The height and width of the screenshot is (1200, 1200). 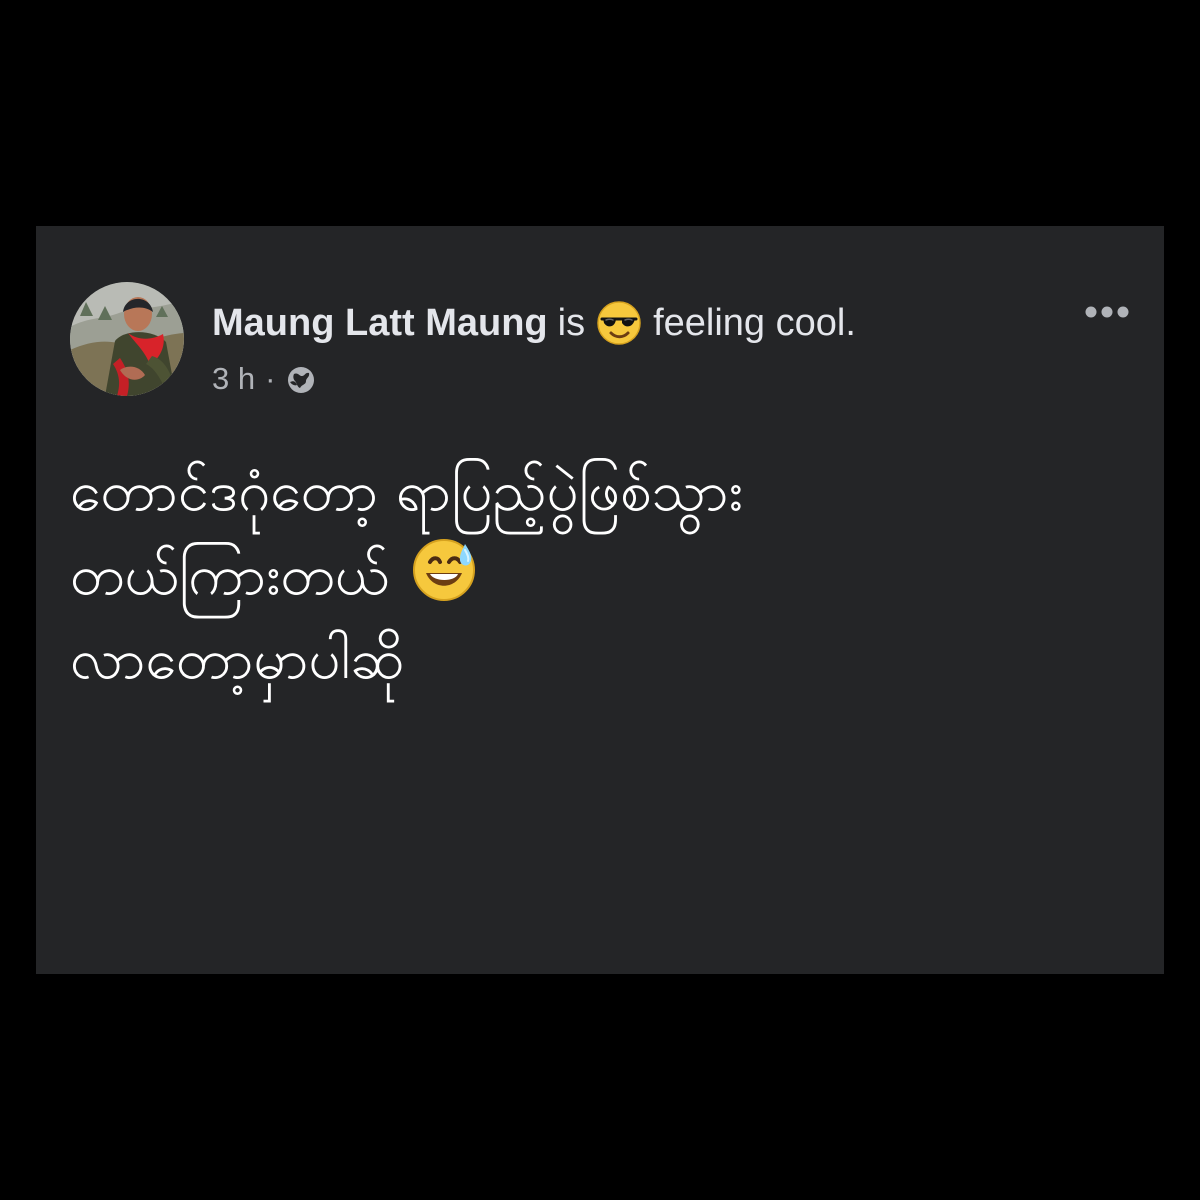 What do you see at coordinates (233, 379) in the screenshot?
I see `post-timestamp-link: 3 h` at bounding box center [233, 379].